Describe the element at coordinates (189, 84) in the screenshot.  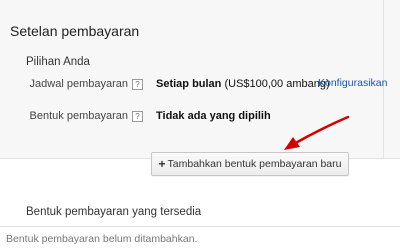
I see `payment-schedule-frequency: Setiap bulan` at that location.